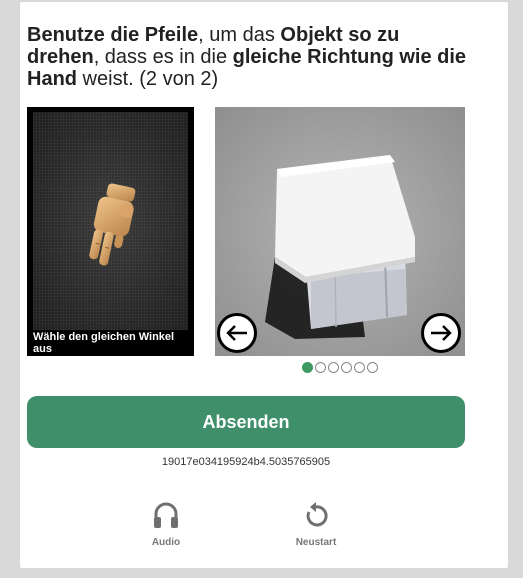 Image resolution: width=523 pixels, height=578 pixels. What do you see at coordinates (246, 422) in the screenshot?
I see `submit-button: Absenden` at bounding box center [246, 422].